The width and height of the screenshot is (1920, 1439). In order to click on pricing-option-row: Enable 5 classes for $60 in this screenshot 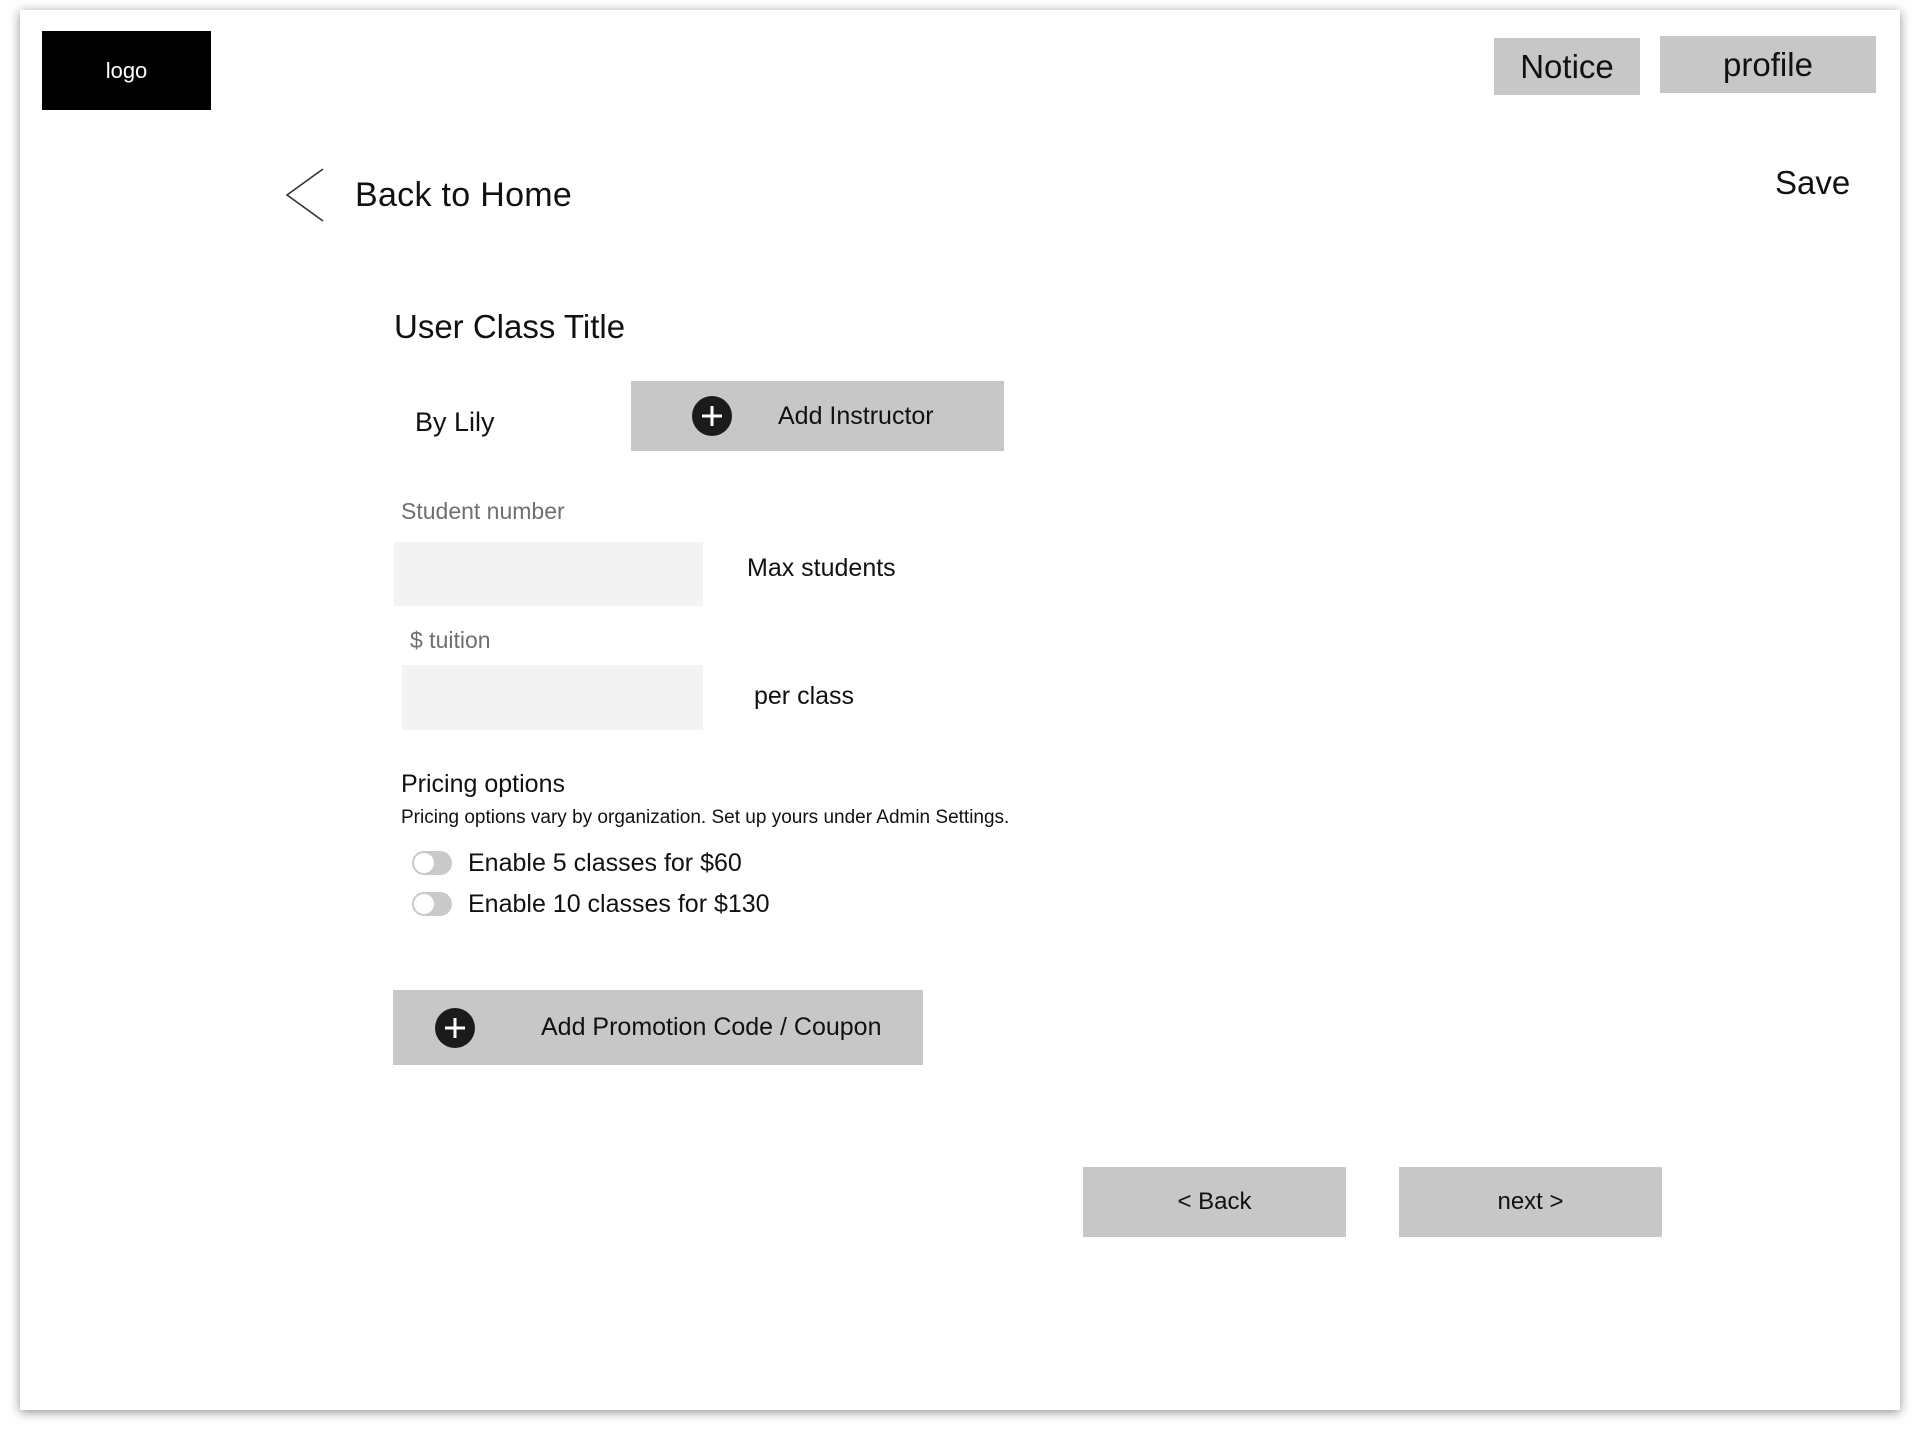, I will do `click(577, 863)`.